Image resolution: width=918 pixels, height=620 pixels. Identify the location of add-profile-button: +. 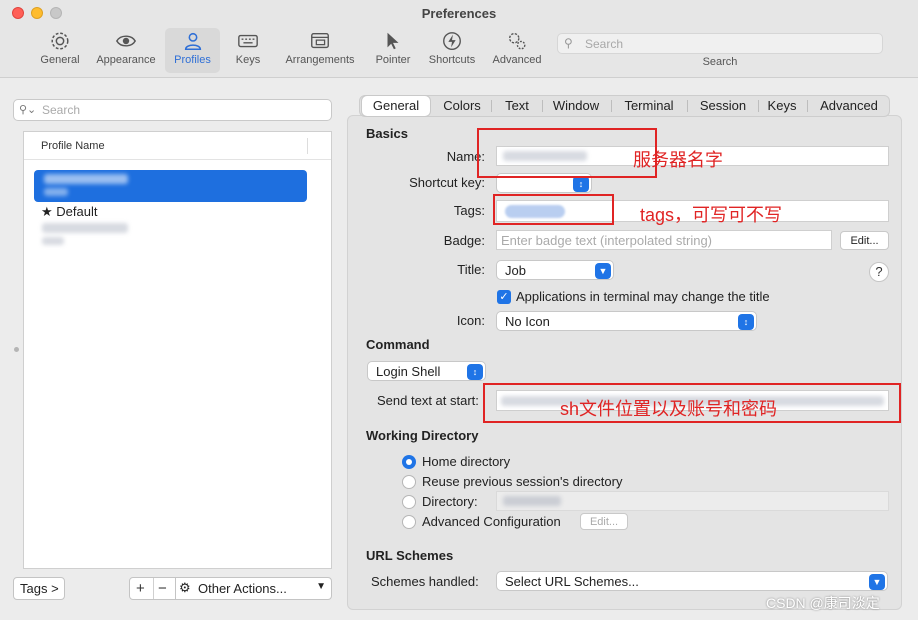
(140, 588).